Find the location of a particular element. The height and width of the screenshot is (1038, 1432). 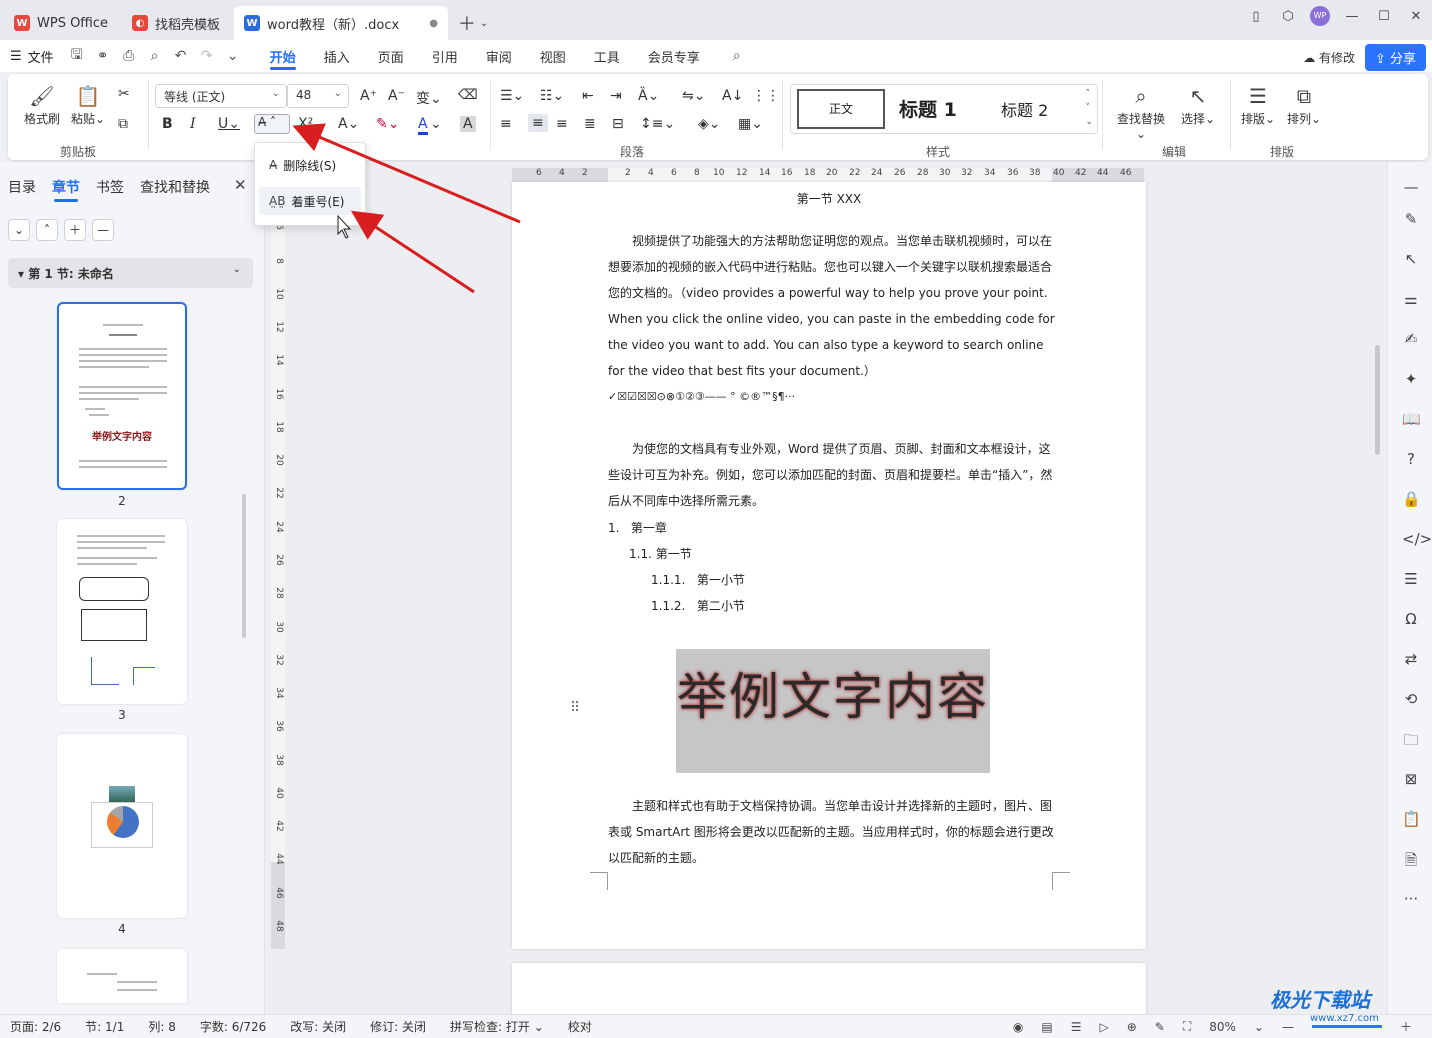

chevron-down-icon: ⌄ is located at coordinates (1259, 1027).